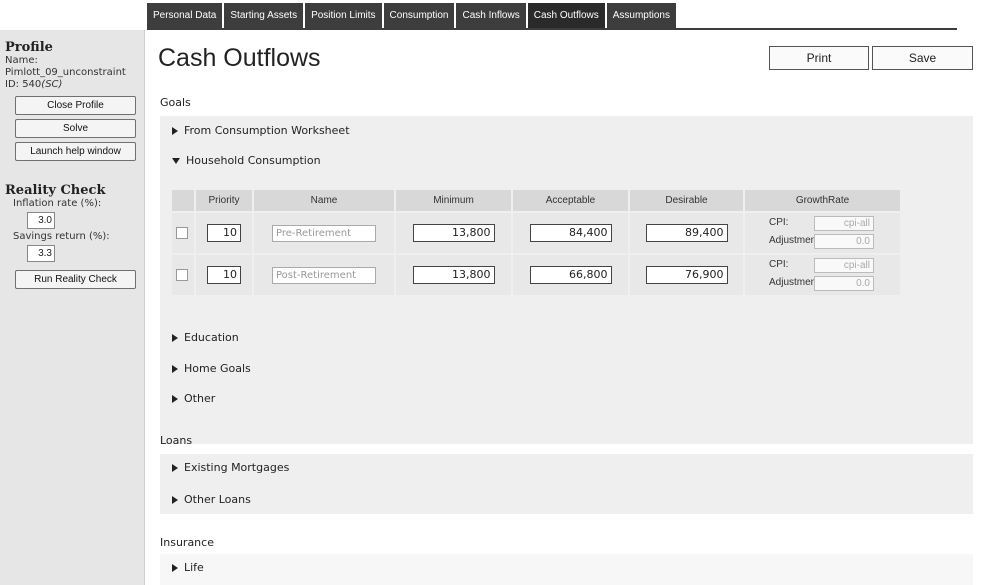 The image size is (986, 585). What do you see at coordinates (200, 398) in the screenshot?
I see `other-label: Other` at bounding box center [200, 398].